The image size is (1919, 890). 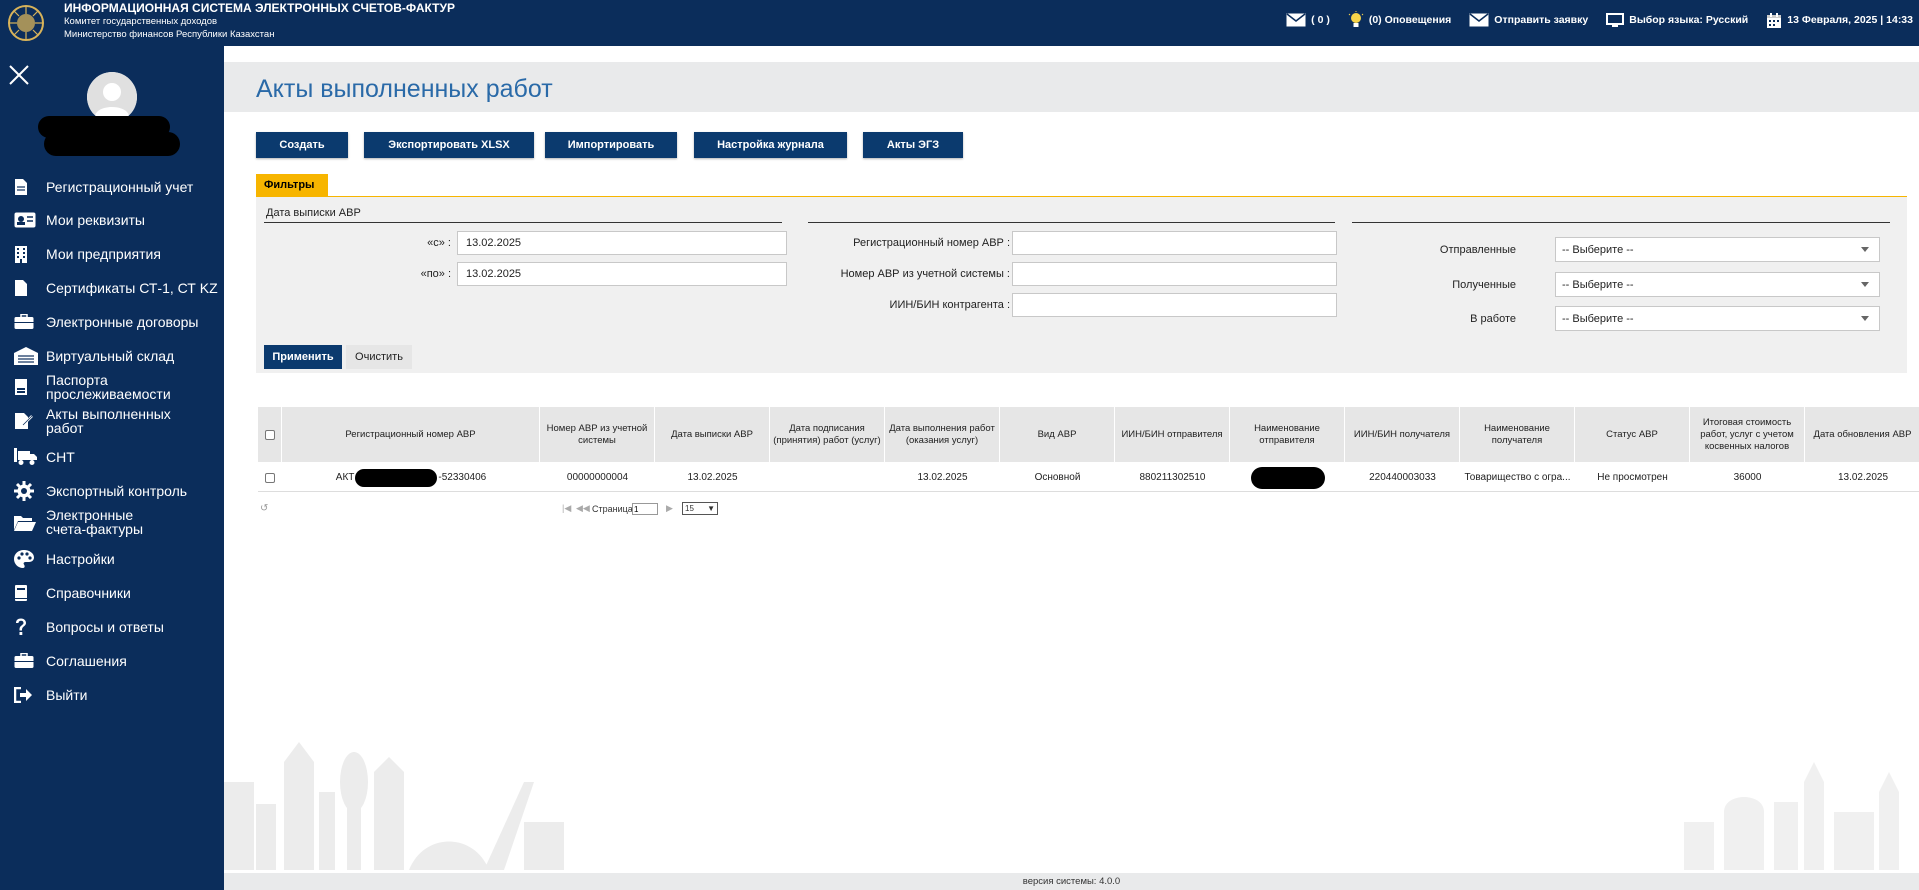 I want to click on col-issue-date: Дата выписки АВР, so click(x=712, y=434).